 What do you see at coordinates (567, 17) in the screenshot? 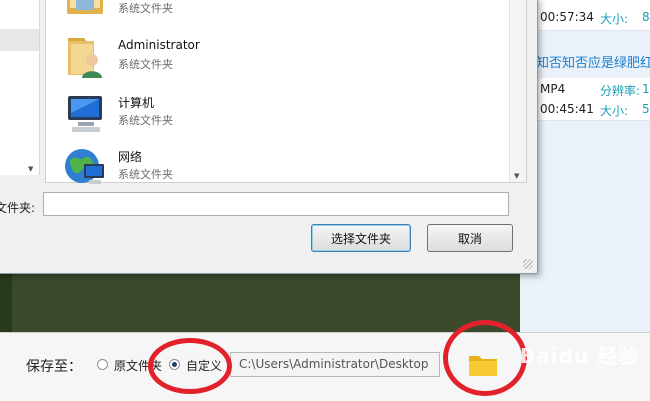
I see `video-duration: 00:57:34` at bounding box center [567, 17].